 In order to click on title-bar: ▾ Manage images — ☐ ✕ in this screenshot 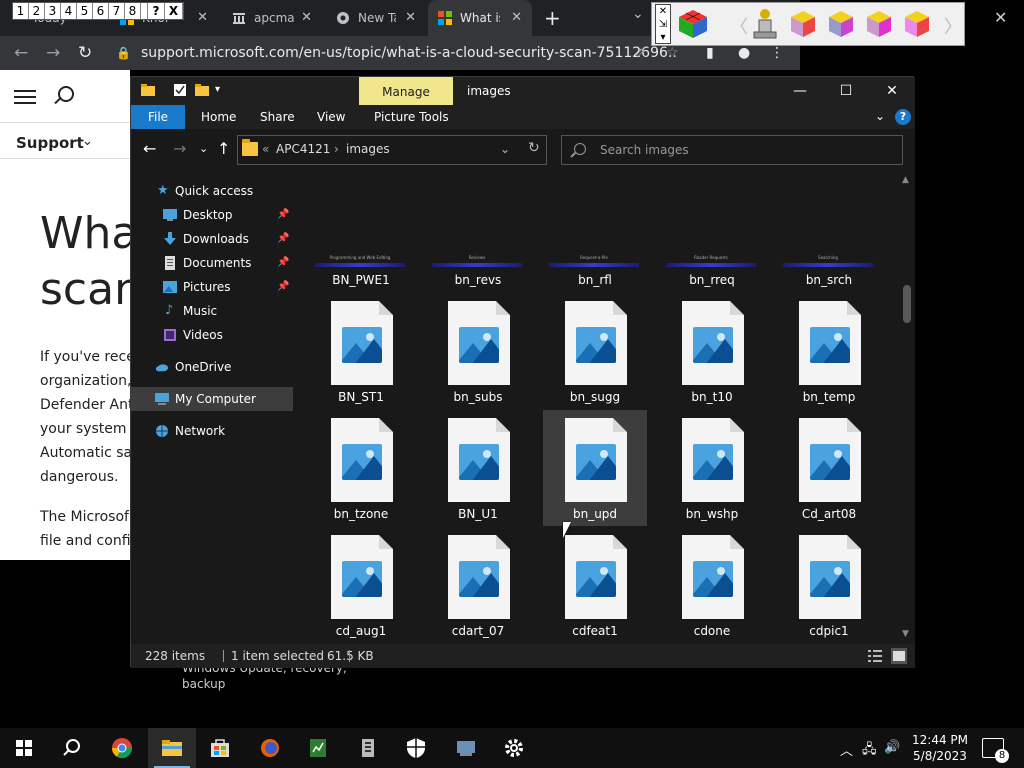, I will do `click(523, 91)`.